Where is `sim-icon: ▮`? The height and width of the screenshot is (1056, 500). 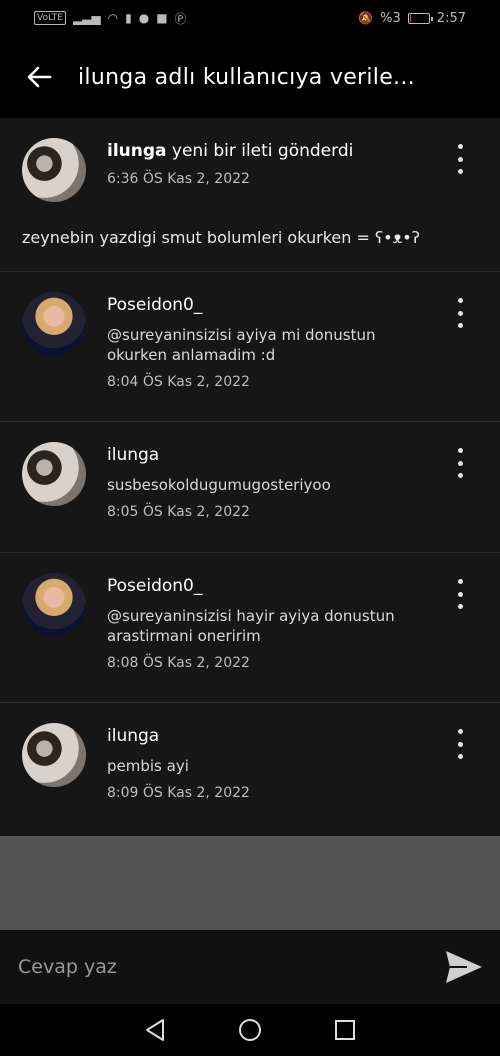
sim-icon: ▮ is located at coordinates (128, 18).